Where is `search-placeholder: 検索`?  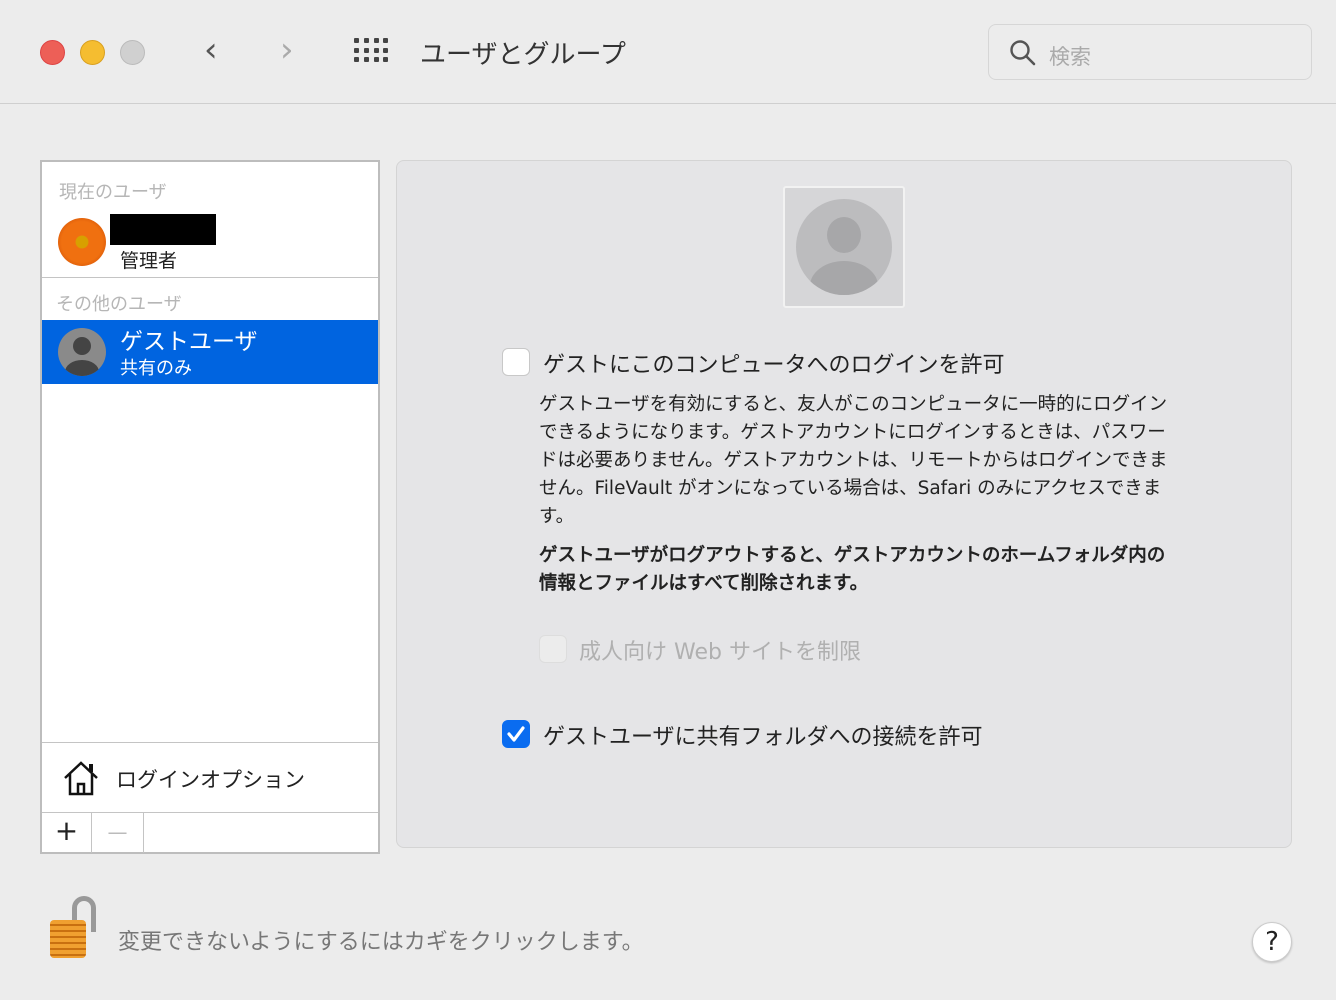
search-placeholder: 検索 is located at coordinates (1070, 57).